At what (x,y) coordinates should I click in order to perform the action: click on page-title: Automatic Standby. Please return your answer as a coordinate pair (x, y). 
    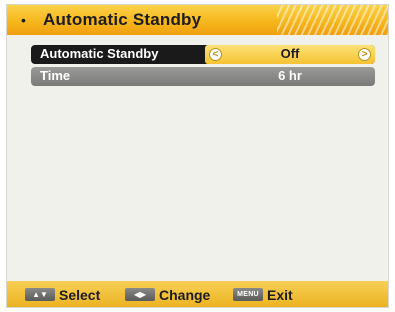
    Looking at the image, I should click on (122, 19).